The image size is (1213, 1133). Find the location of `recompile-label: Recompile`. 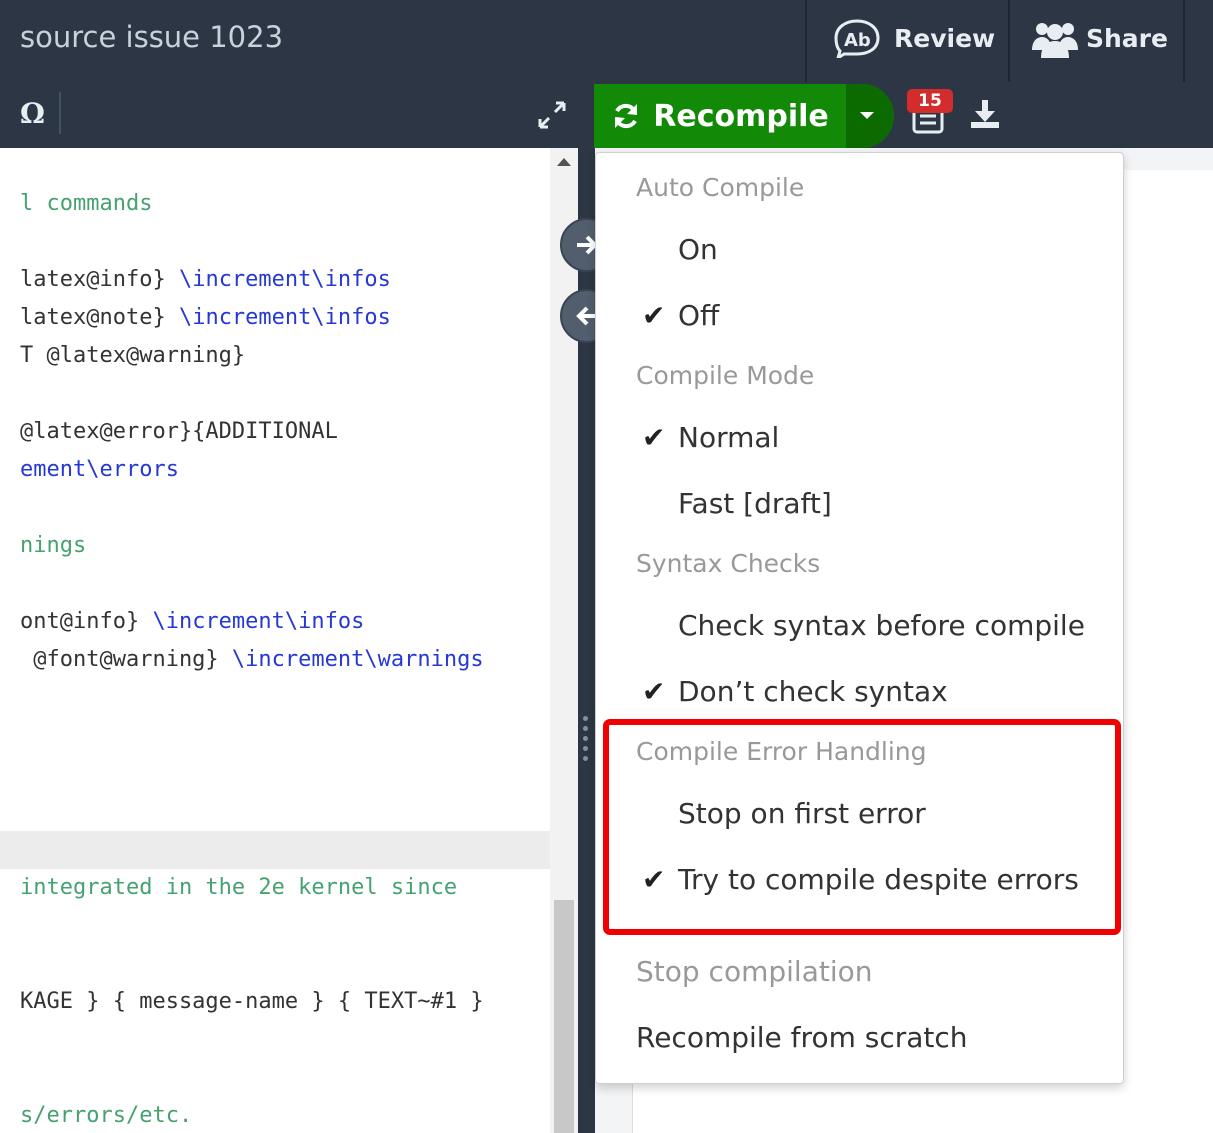

recompile-label: Recompile is located at coordinates (741, 116).